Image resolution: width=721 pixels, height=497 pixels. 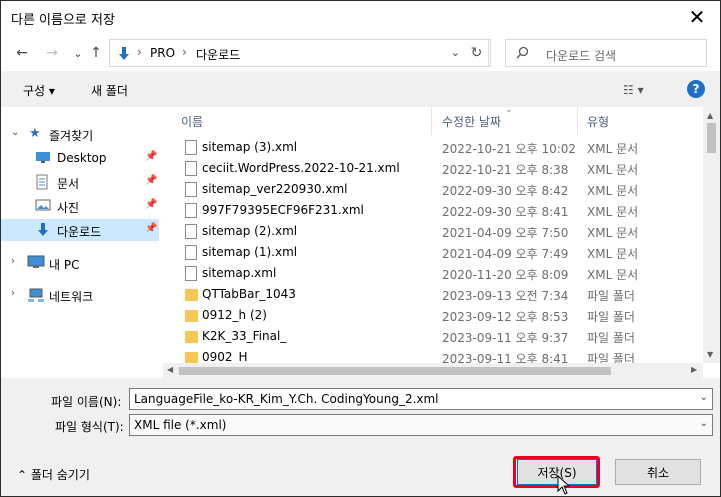 What do you see at coordinates (505, 338) in the screenshot?
I see `modified-date: 2023-09-11 오후 9:37` at bounding box center [505, 338].